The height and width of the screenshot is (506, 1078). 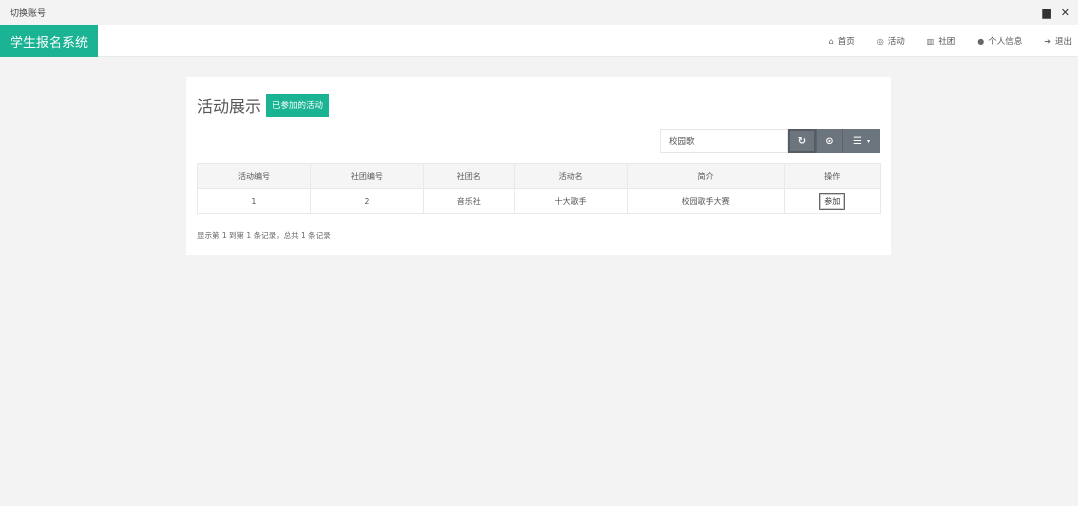 I want to click on toggle-view-button: ⊙, so click(x=829, y=141).